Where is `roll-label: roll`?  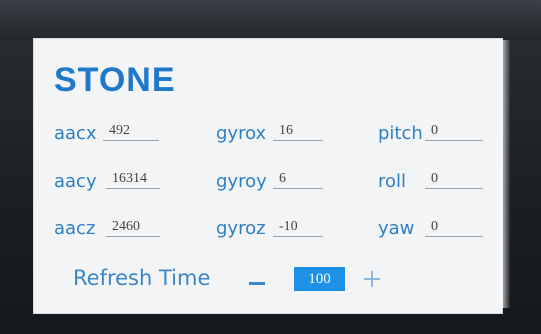 roll-label: roll is located at coordinates (392, 181).